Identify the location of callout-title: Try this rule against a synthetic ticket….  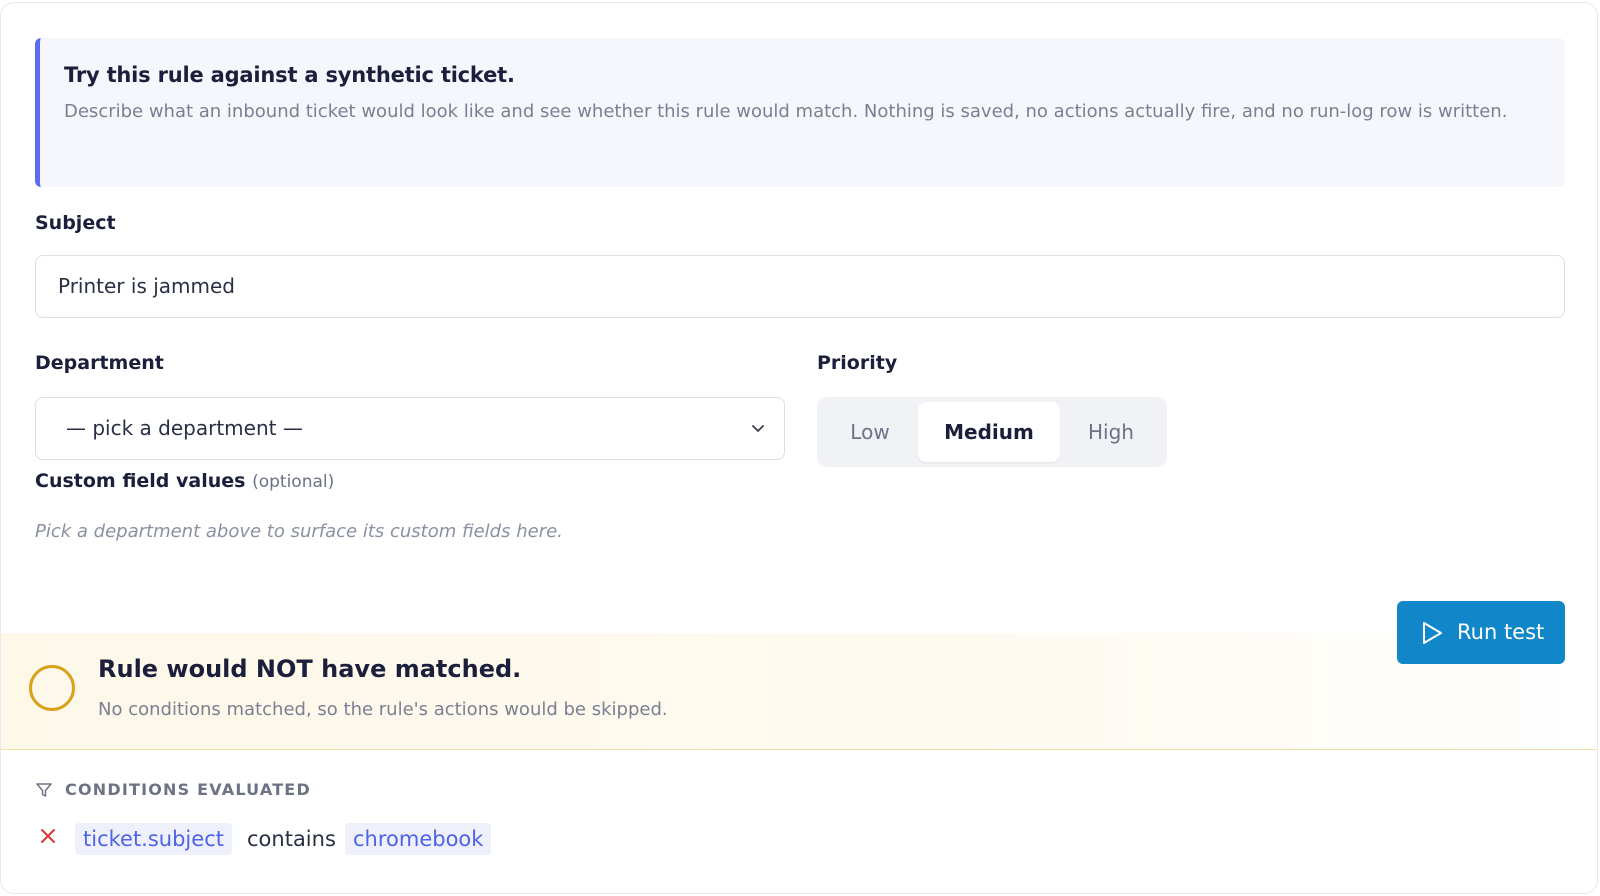
(289, 75).